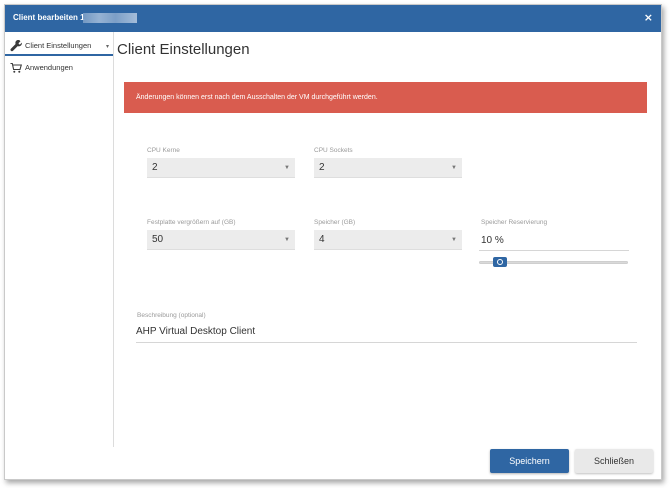 The image size is (670, 488). What do you see at coordinates (171, 315) in the screenshot?
I see `description-label: Beschreibung (optional)` at bounding box center [171, 315].